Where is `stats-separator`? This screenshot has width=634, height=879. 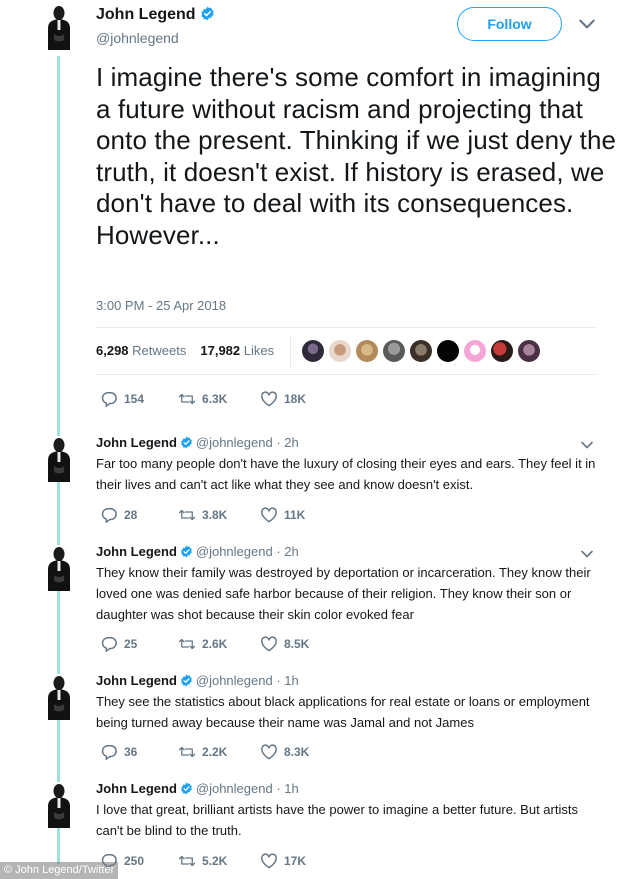 stats-separator is located at coordinates (290, 352).